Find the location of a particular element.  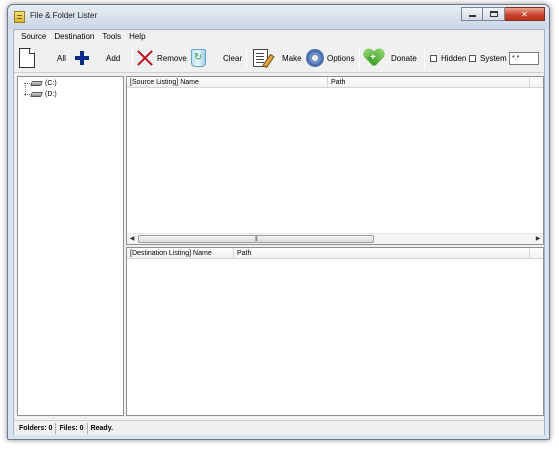

edit-note-icon is located at coordinates (260, 58).